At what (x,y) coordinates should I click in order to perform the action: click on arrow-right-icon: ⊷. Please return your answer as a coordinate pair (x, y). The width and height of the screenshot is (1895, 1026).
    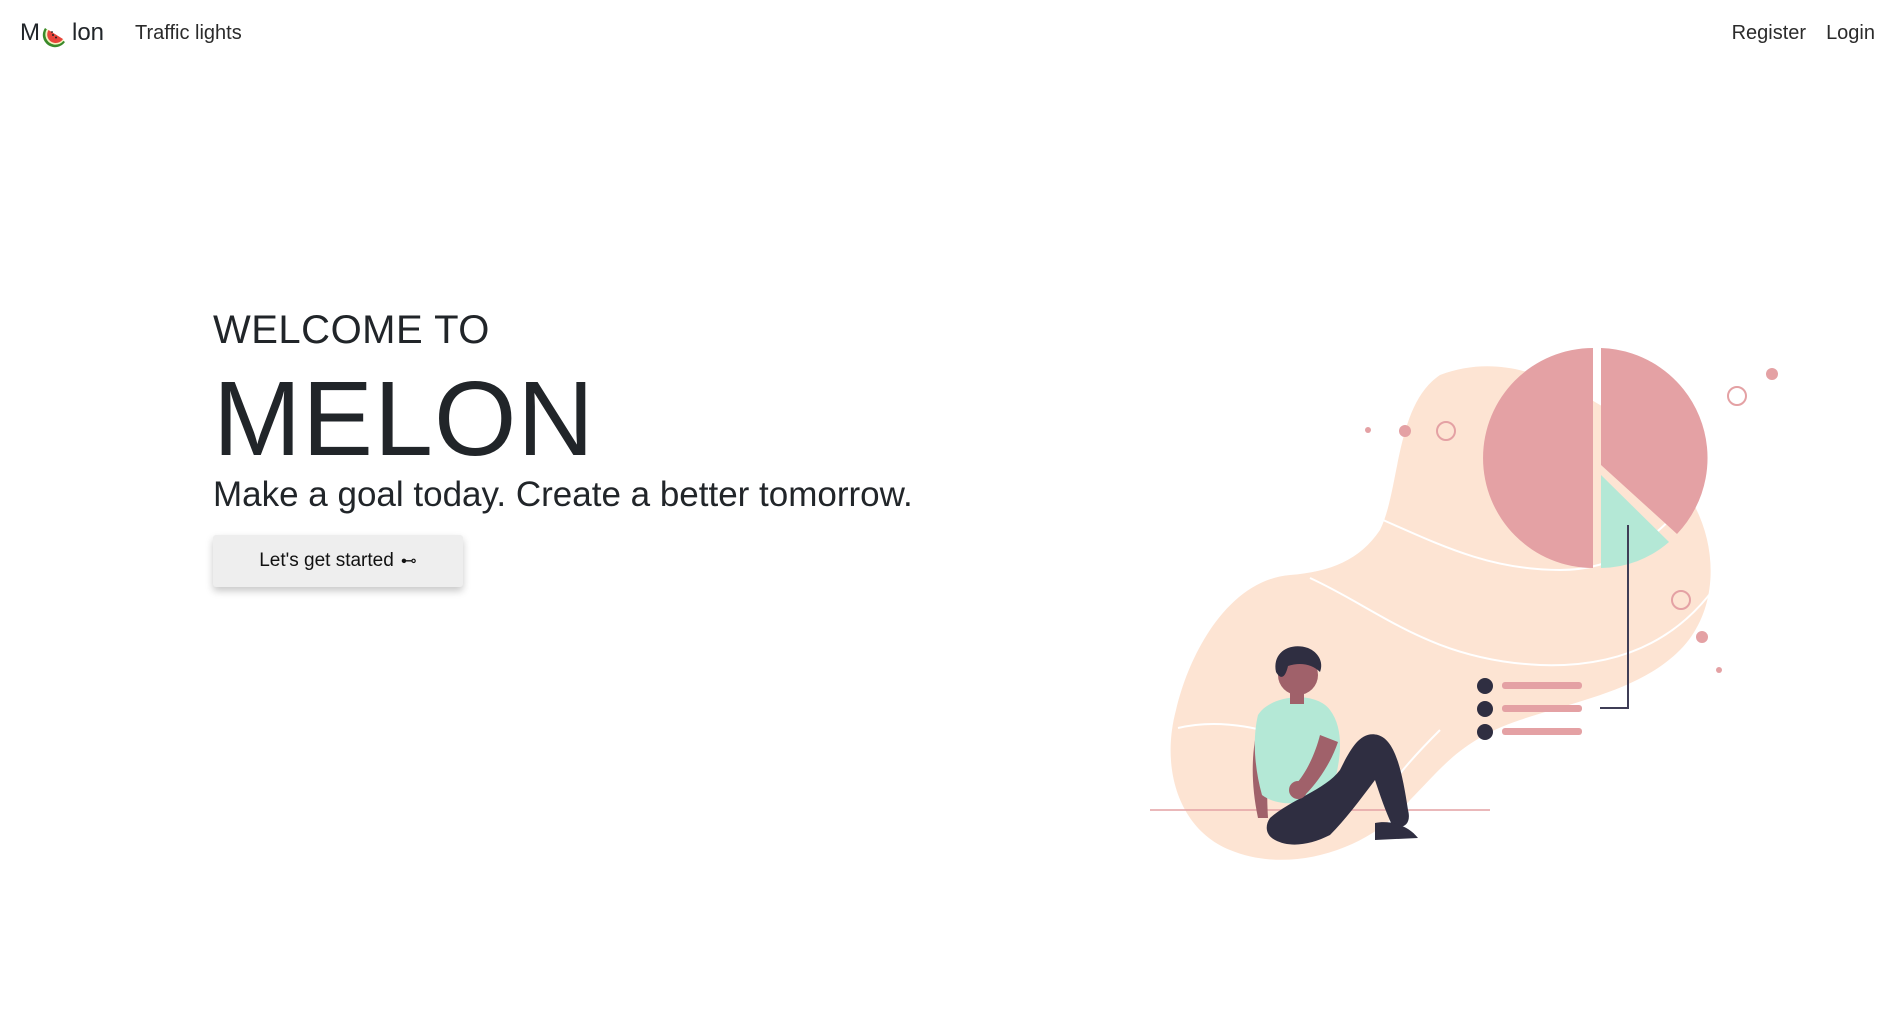
    Looking at the image, I should click on (408, 561).